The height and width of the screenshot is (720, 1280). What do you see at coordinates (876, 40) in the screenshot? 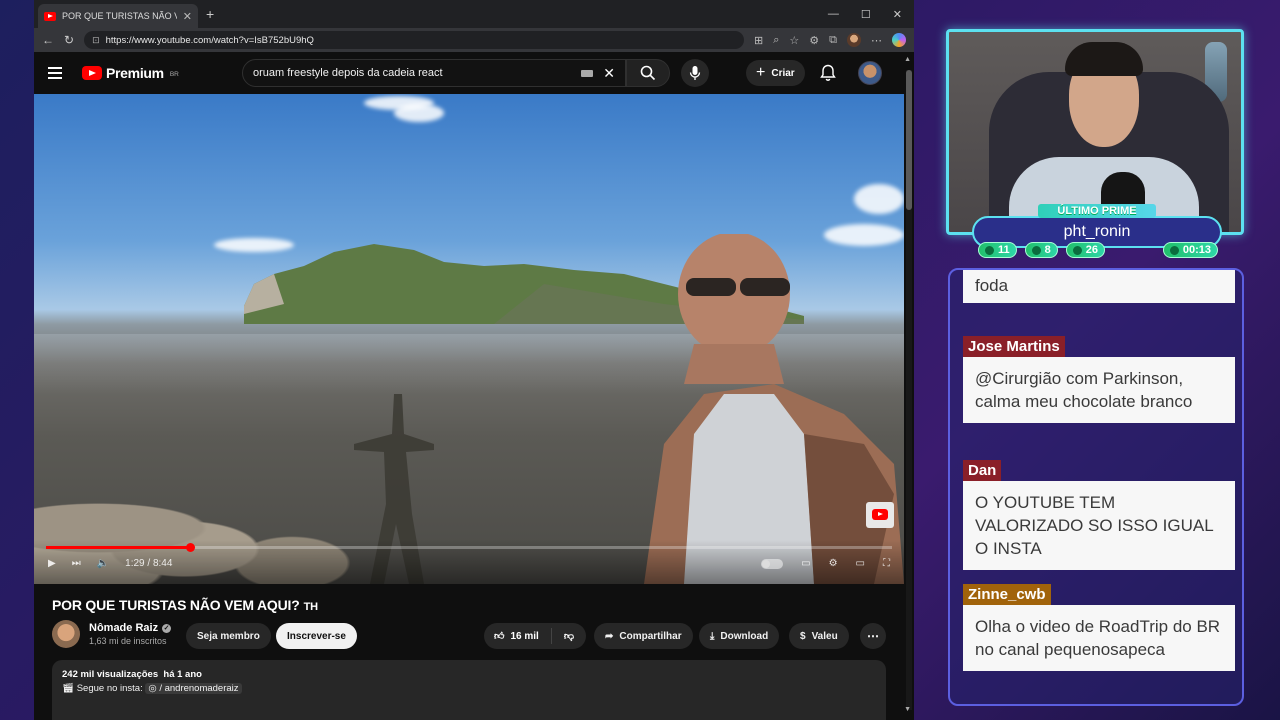
I see `more-menu-icon: ⋯` at bounding box center [876, 40].